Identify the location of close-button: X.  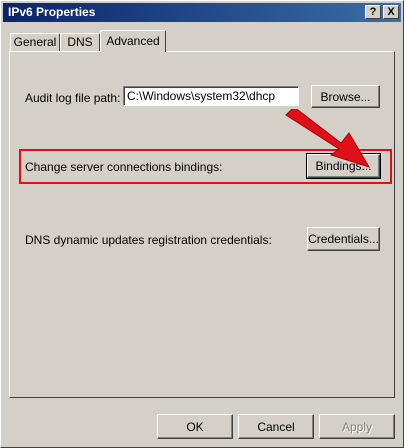
(391, 12).